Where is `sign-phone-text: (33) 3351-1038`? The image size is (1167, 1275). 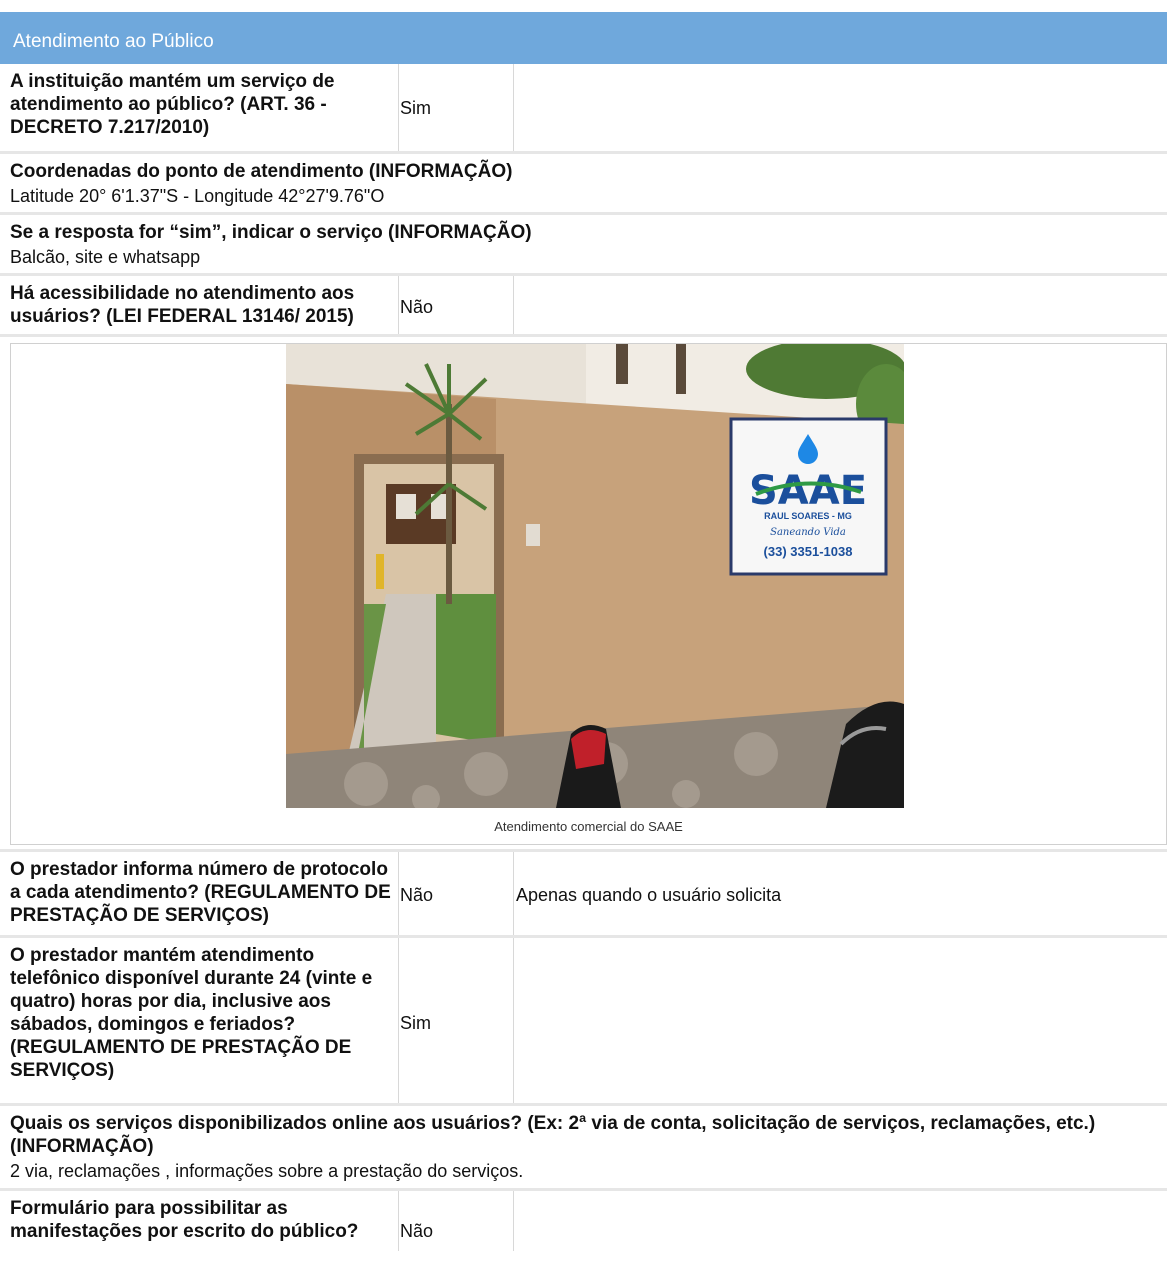
sign-phone-text: (33) 3351-1038 is located at coordinates (808, 551).